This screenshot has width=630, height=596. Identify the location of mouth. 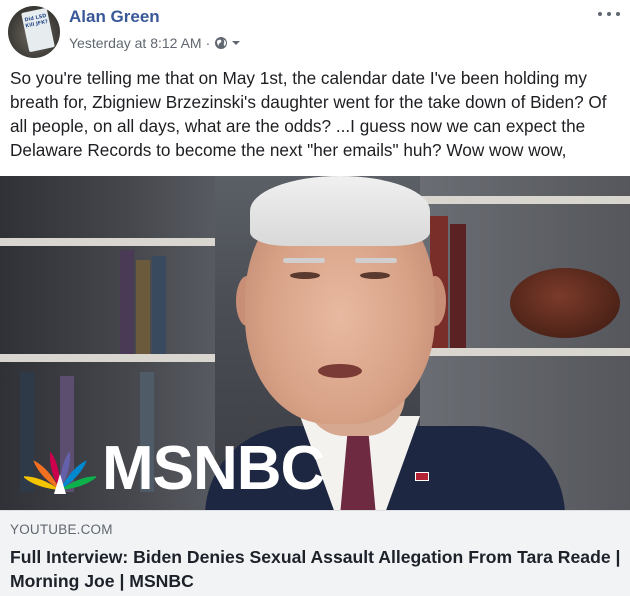
(340, 371).